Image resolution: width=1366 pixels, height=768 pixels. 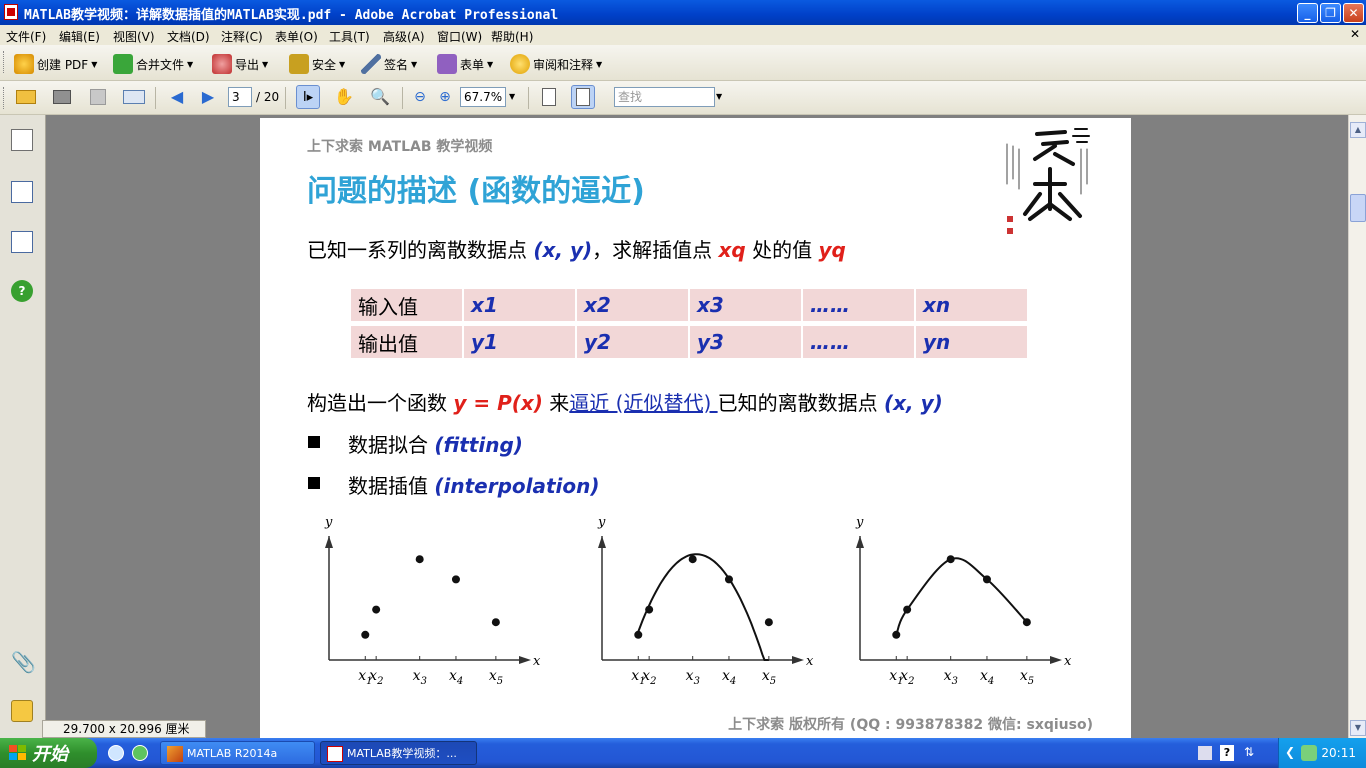 I want to click on bullet-interpolation: 数据插值 (interpolation), so click(x=474, y=486).